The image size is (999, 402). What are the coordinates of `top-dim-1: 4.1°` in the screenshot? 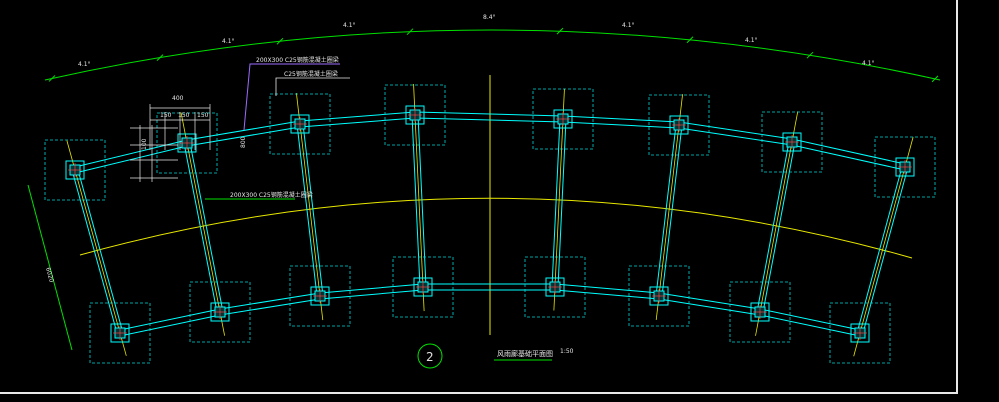 It's located at (84, 64).